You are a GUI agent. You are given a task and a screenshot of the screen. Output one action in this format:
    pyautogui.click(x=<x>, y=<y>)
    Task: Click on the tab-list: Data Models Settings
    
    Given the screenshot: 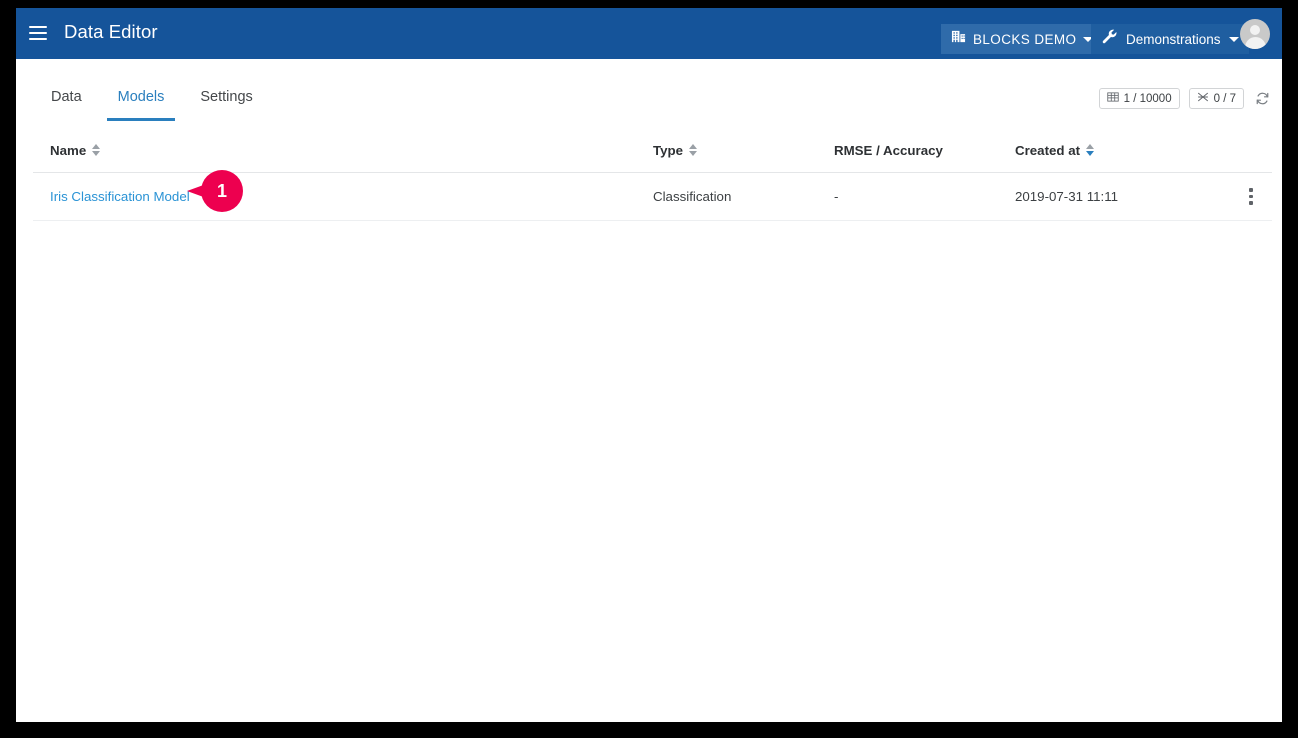 What is the action you would take?
    pyautogui.click(x=152, y=101)
    